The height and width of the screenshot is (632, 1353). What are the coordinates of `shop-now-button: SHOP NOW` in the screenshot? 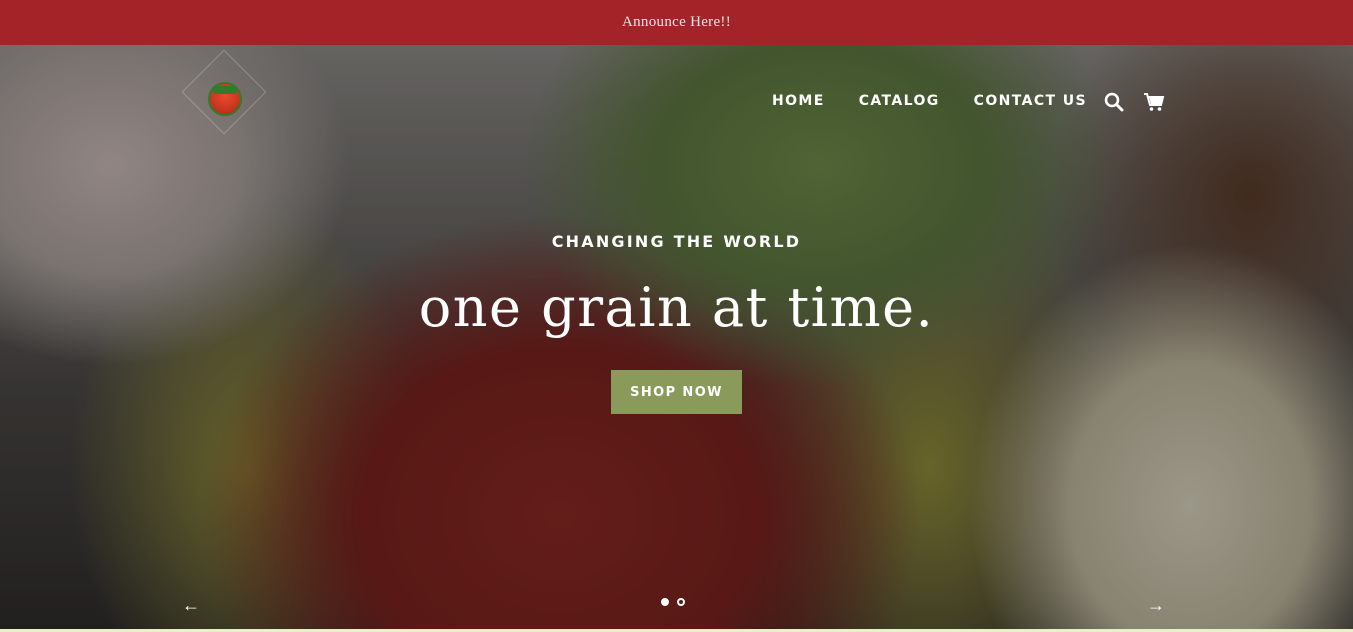 It's located at (676, 392).